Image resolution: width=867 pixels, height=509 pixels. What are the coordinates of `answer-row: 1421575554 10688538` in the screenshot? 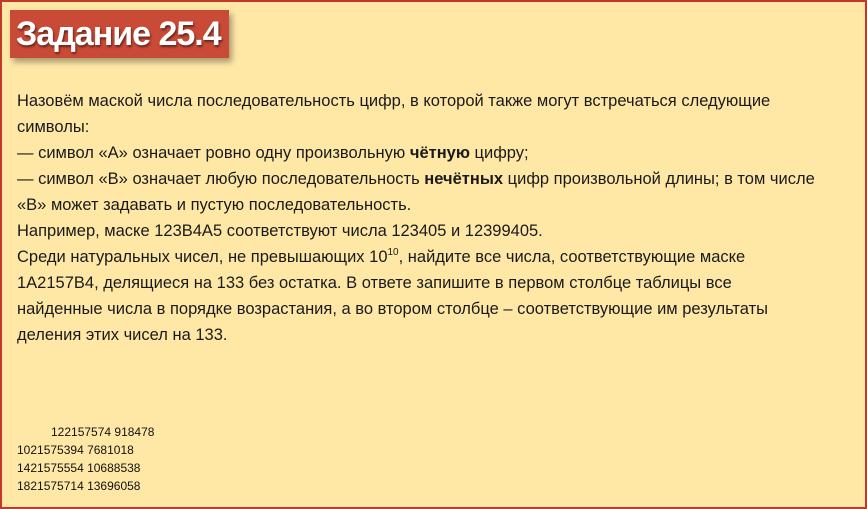 It's located at (79, 468).